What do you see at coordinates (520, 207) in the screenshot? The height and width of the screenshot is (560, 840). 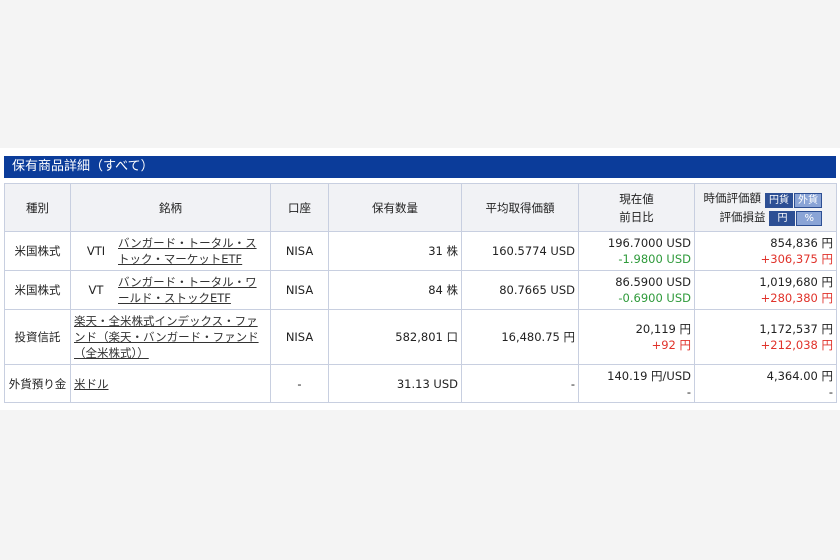 I see `header-avg-cost: 平均取得価額` at bounding box center [520, 207].